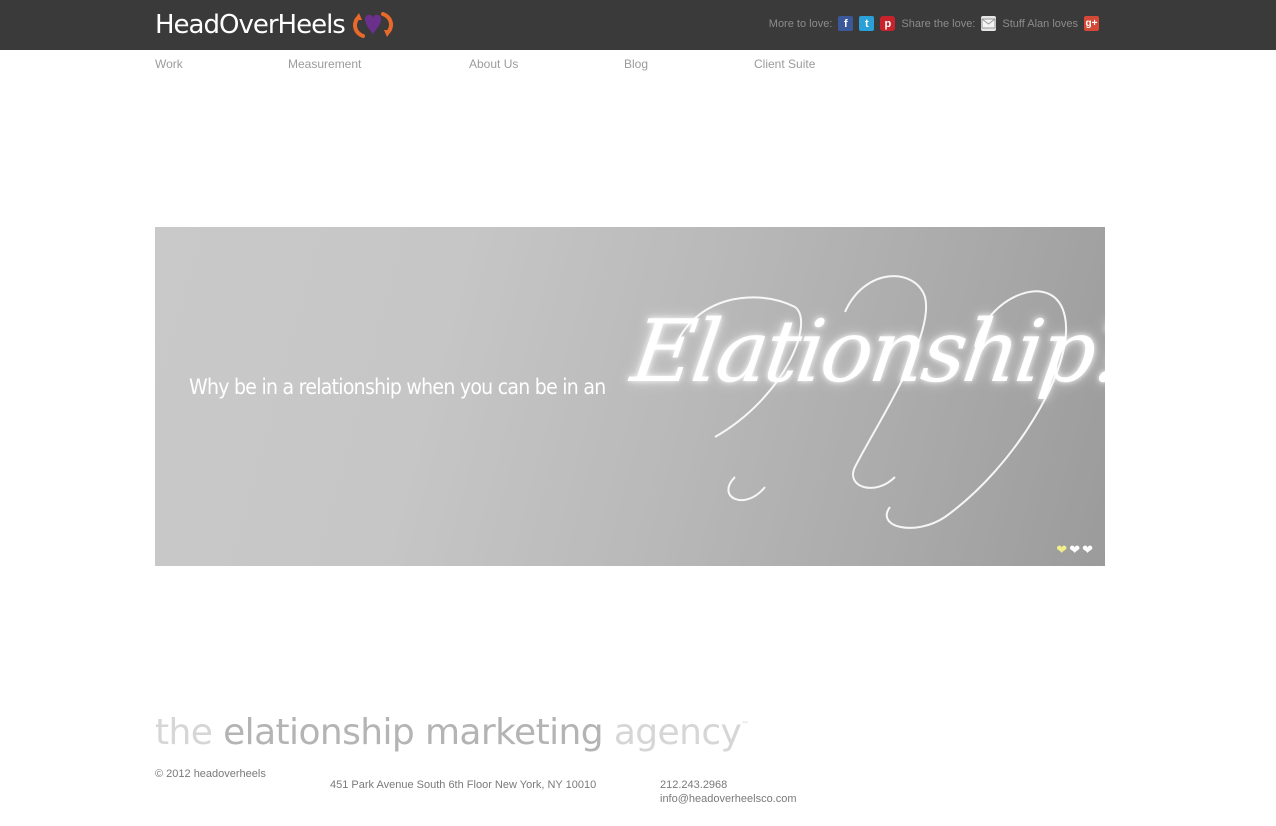 The height and width of the screenshot is (826, 1276). What do you see at coordinates (745, 724) in the screenshot?
I see `trademark-symbol: ™` at bounding box center [745, 724].